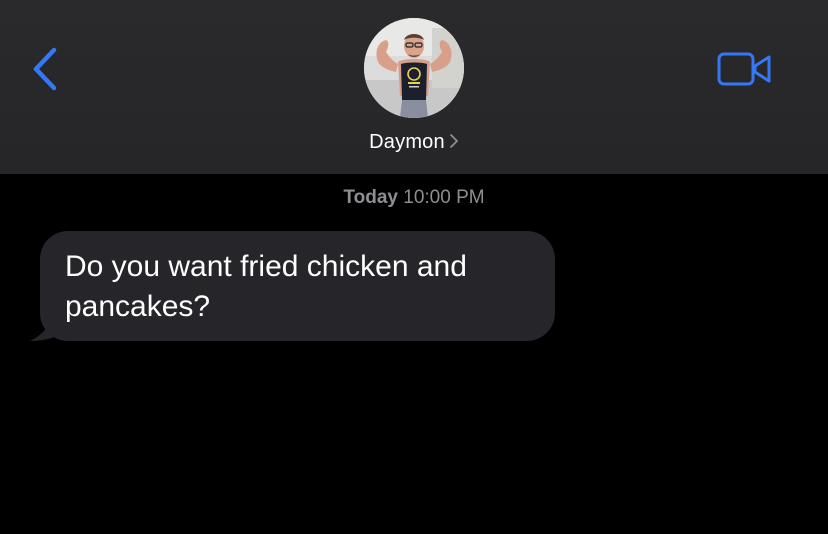 The height and width of the screenshot is (534, 828). What do you see at coordinates (407, 142) in the screenshot?
I see `contact-name: Daymon` at bounding box center [407, 142].